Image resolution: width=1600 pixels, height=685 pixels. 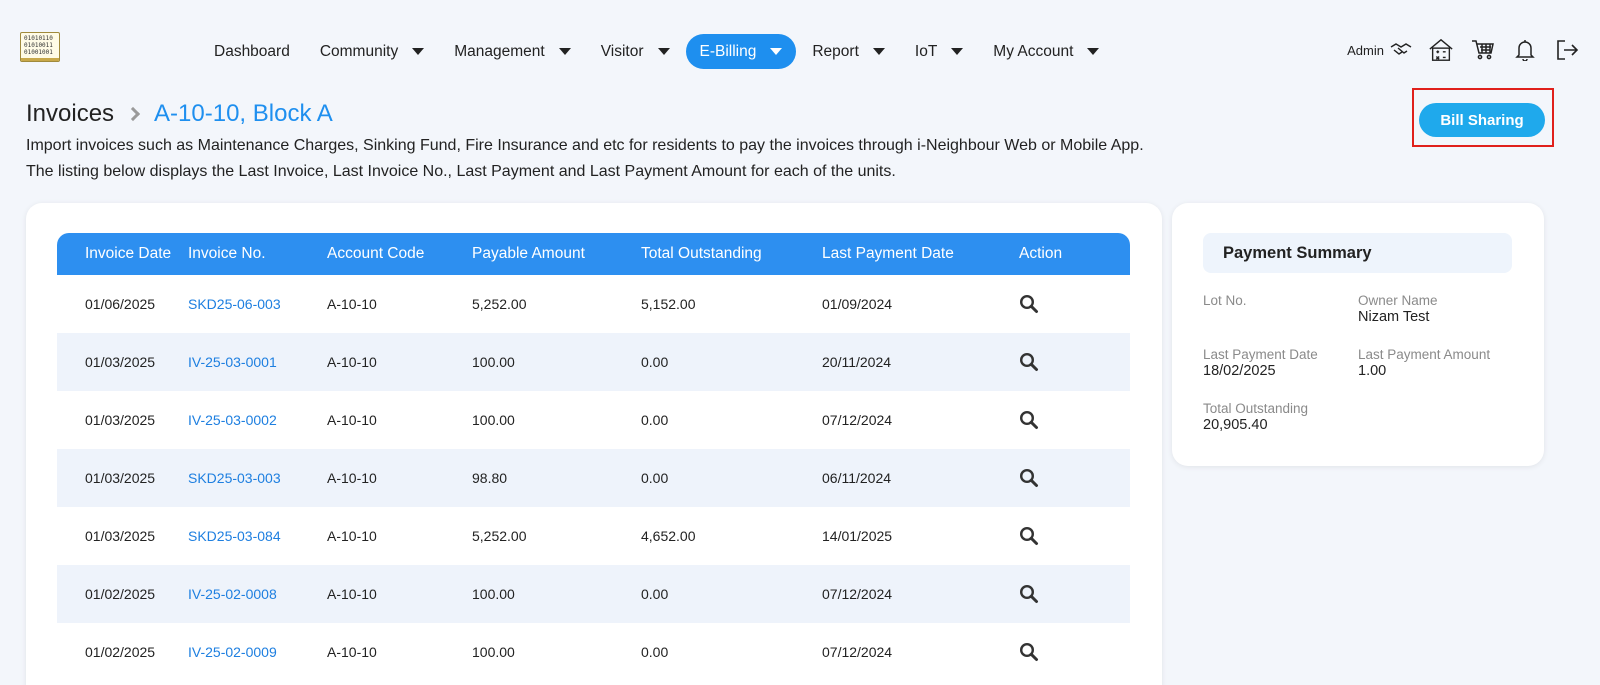 What do you see at coordinates (70, 114) in the screenshot?
I see `breadcrumb-root: Invoices` at bounding box center [70, 114].